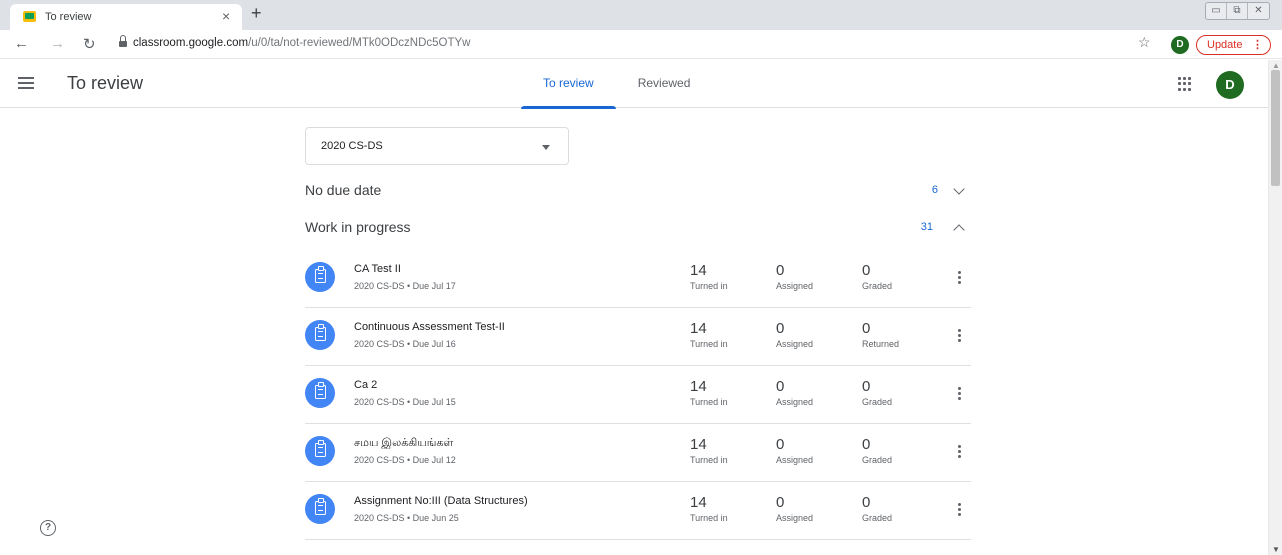  Describe the element at coordinates (343, 190) in the screenshot. I see `section-title: No due date` at that location.